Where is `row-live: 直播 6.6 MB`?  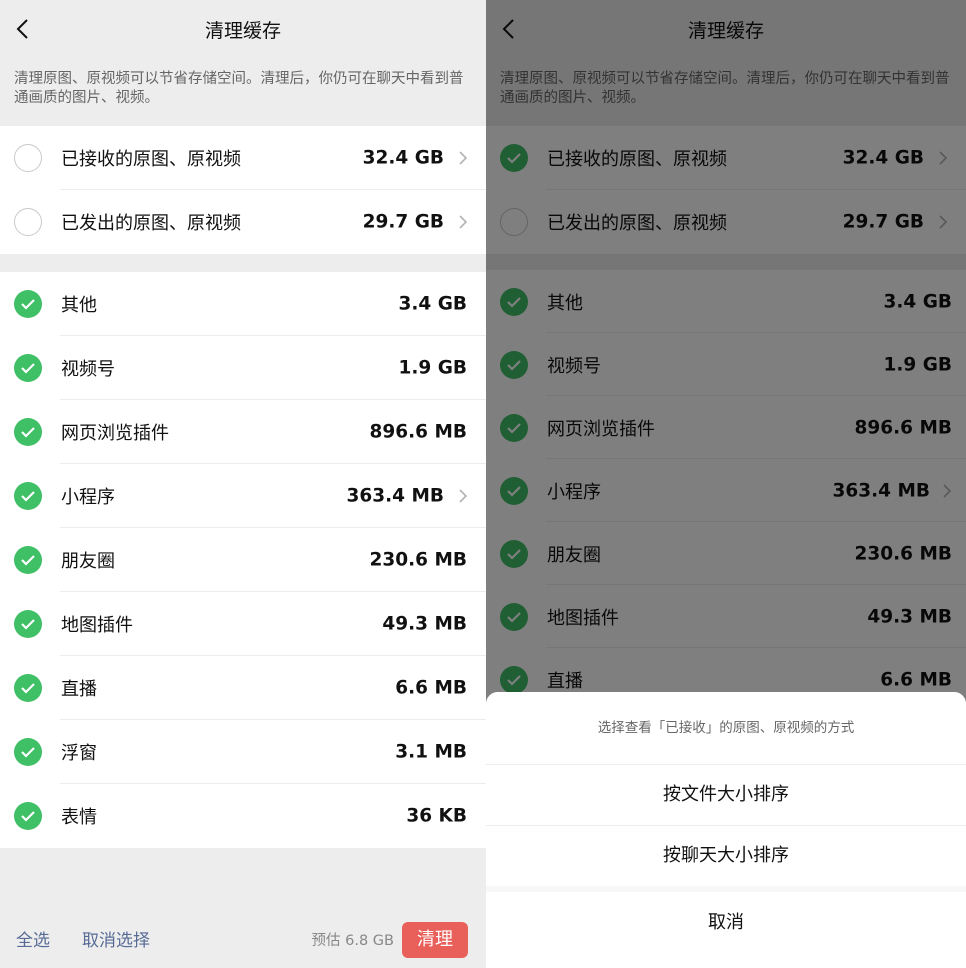 row-live: 直播 6.6 MB is located at coordinates (243, 688).